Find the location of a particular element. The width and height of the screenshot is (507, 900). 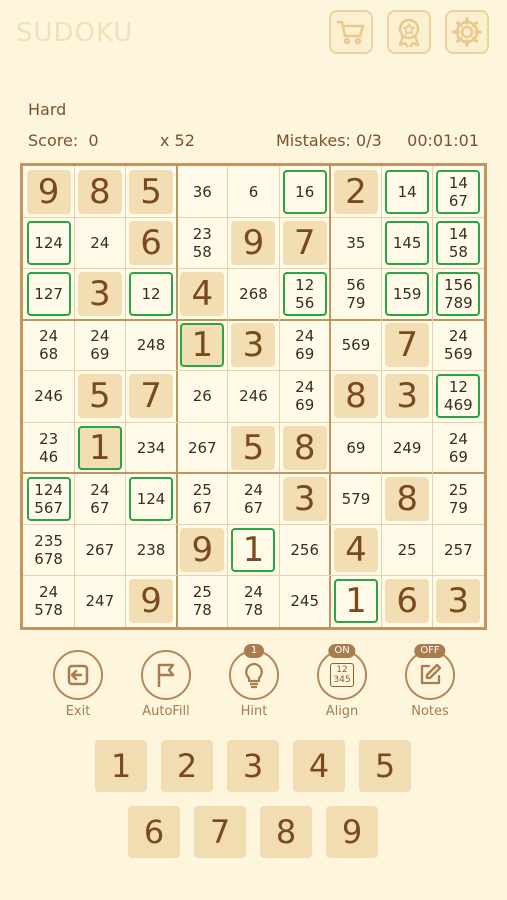

shop-button is located at coordinates (351, 32).